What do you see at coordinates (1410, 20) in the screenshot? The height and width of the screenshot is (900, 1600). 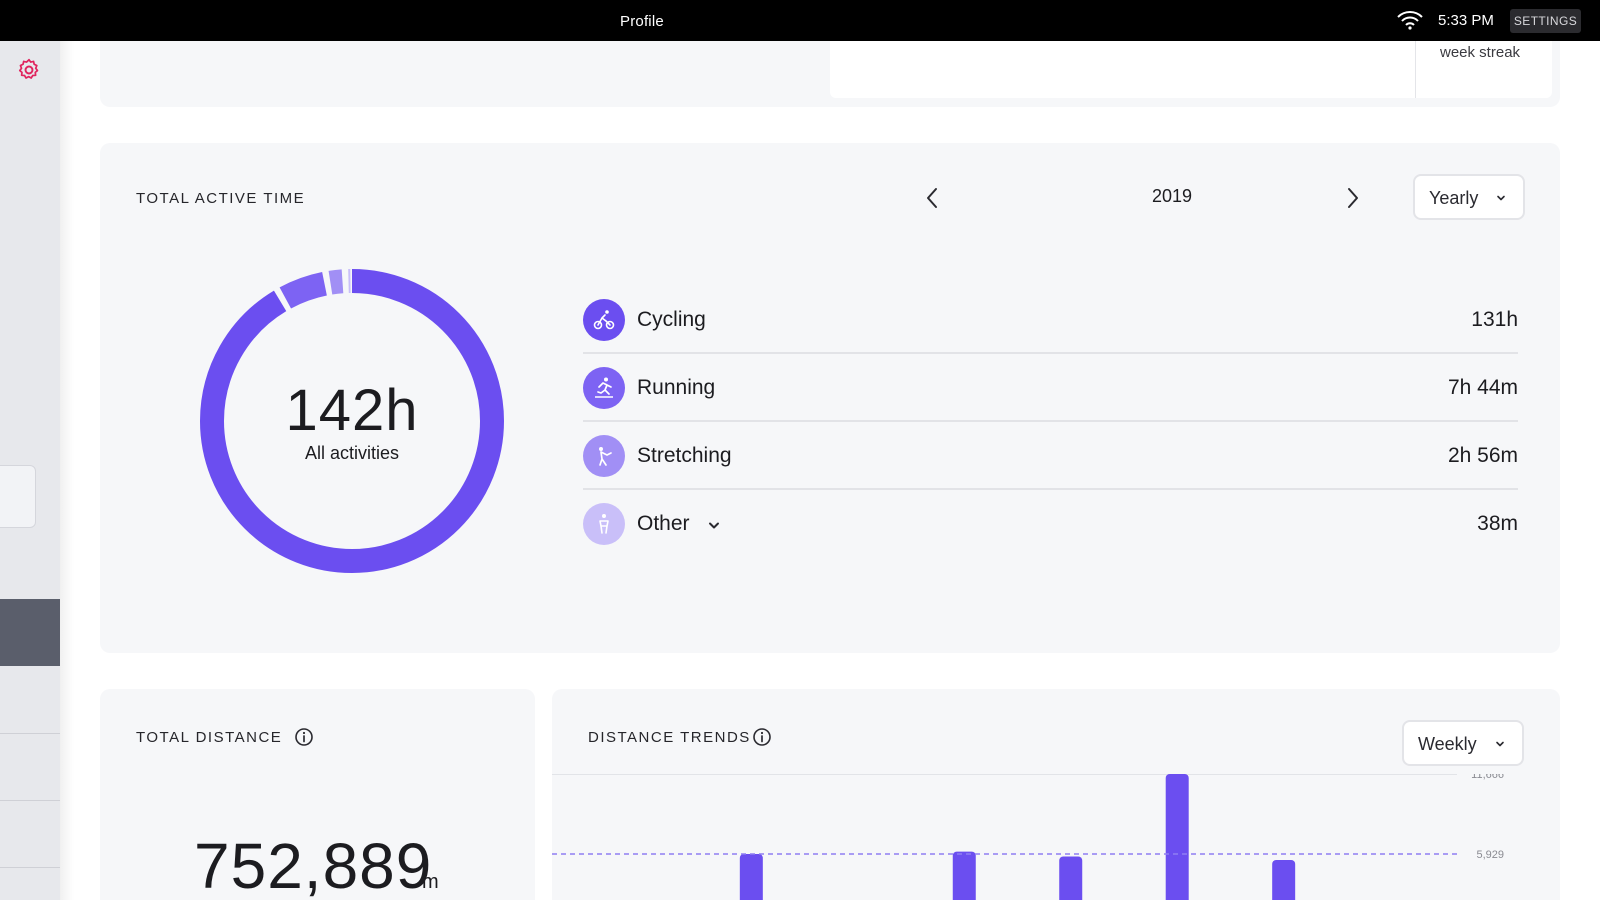 I see `wifi-icon` at bounding box center [1410, 20].